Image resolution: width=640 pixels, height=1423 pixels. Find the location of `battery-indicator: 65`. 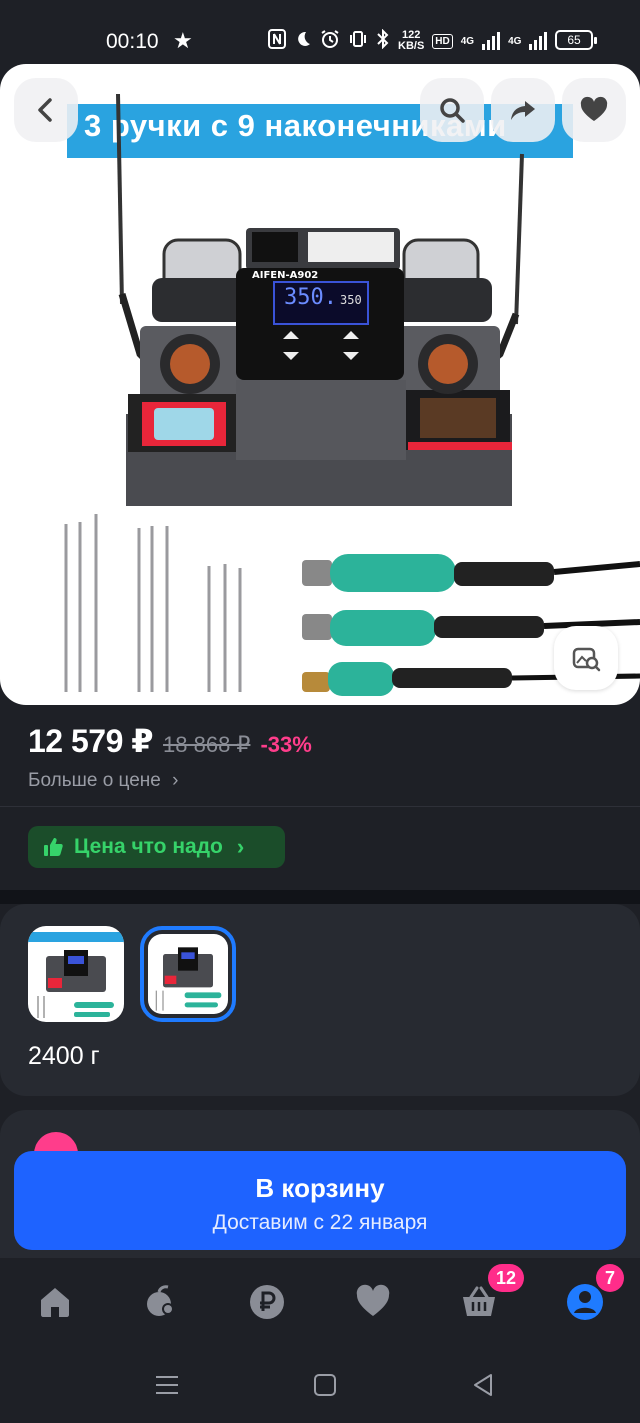

battery-indicator: 65 is located at coordinates (576, 40).